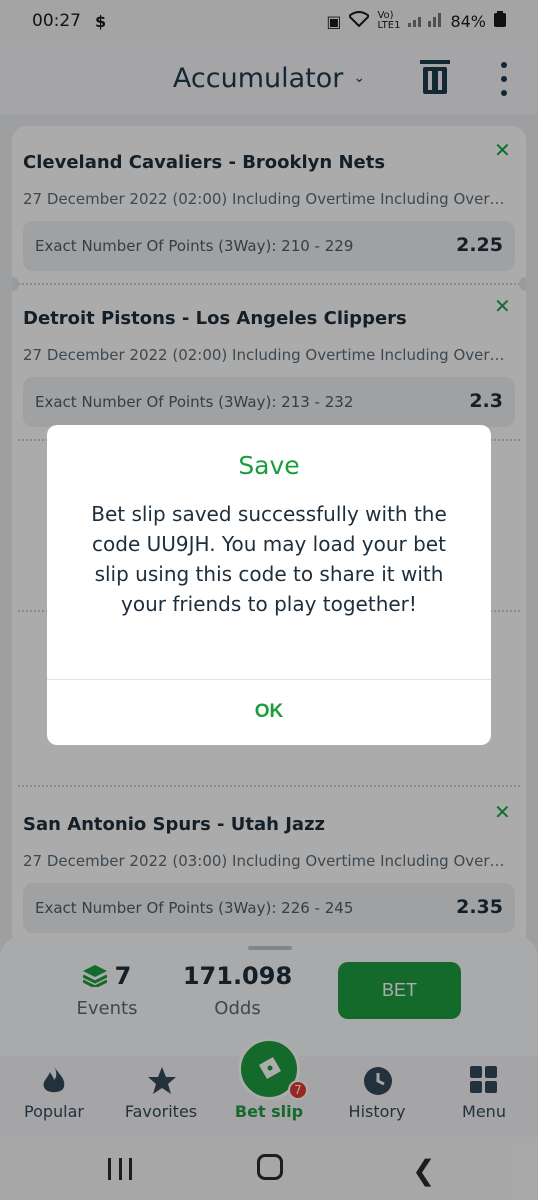 The image size is (538, 1200). Describe the element at coordinates (269, 679) in the screenshot. I see `divider` at that location.